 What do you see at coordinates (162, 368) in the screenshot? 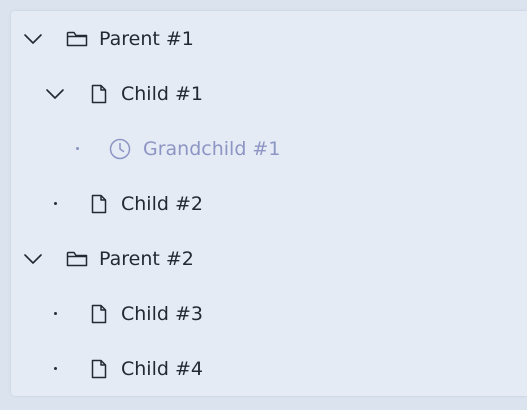
I see `tree-node-label: Child #4` at bounding box center [162, 368].